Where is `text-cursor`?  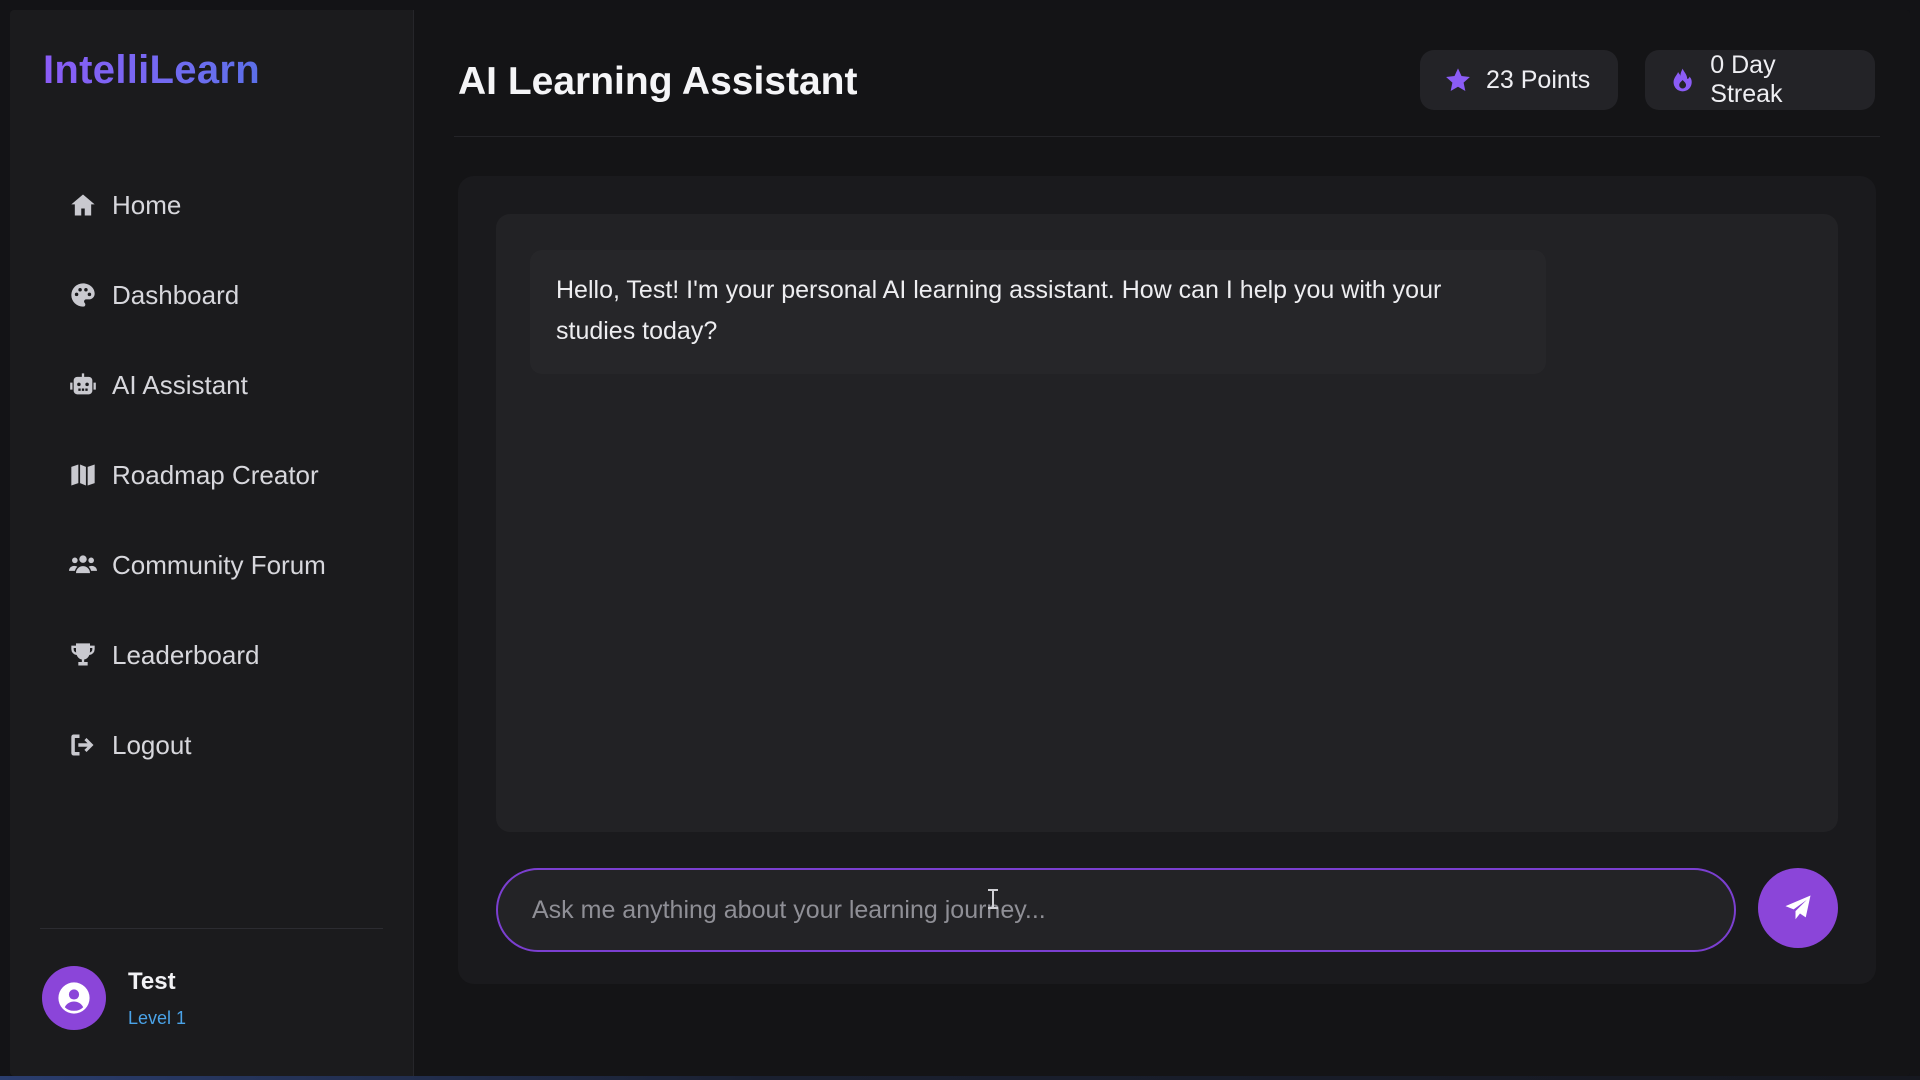 text-cursor is located at coordinates (993, 899).